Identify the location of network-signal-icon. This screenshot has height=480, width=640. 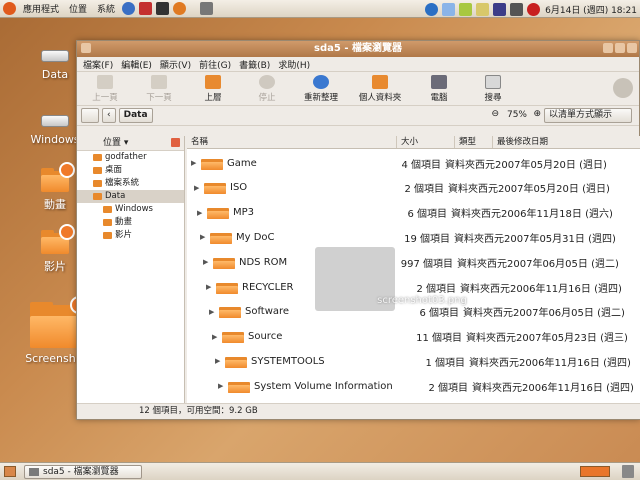
(500, 9).